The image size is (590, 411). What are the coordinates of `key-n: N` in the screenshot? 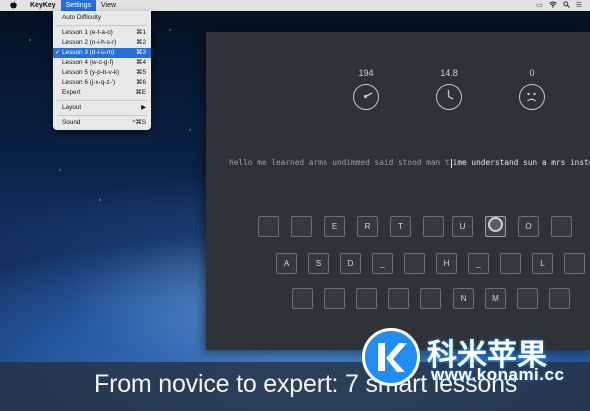 It's located at (463, 298).